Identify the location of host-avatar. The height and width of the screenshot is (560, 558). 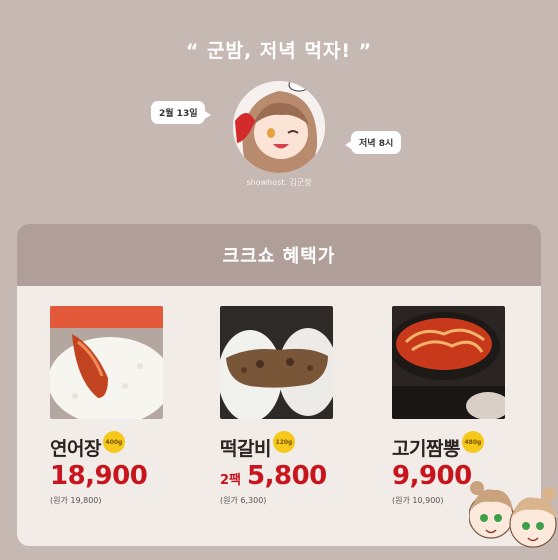
(279, 127).